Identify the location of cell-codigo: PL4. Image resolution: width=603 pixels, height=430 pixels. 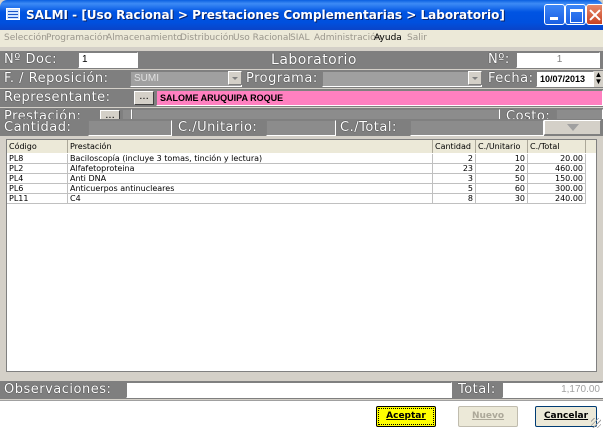
(37, 179).